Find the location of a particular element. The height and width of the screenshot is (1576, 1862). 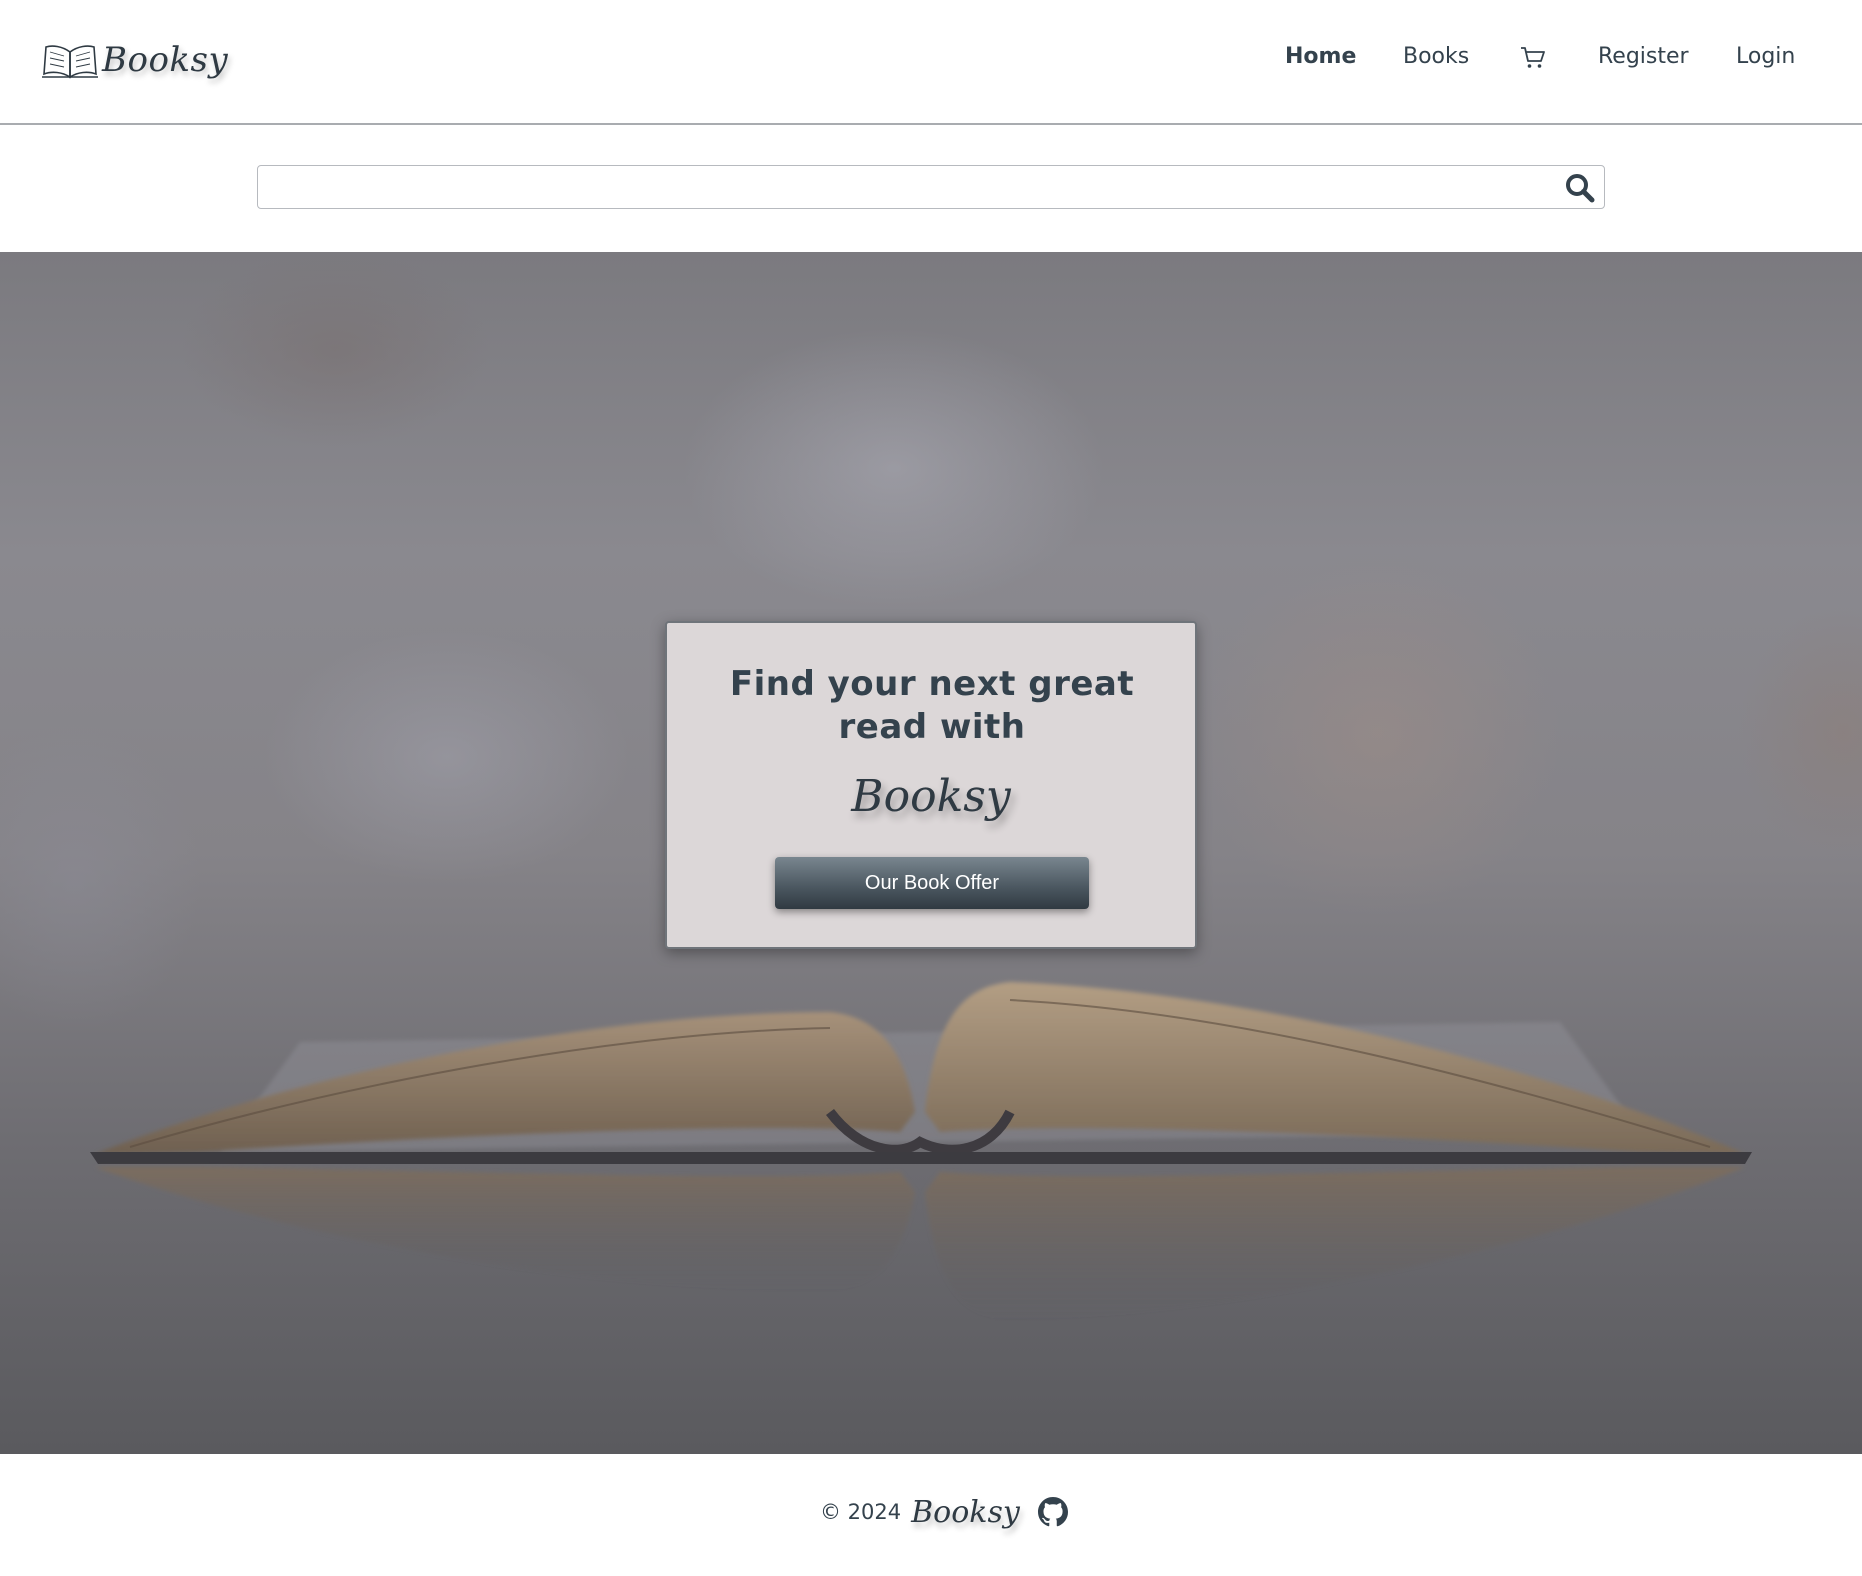

brand-logo: Booksy is located at coordinates (135, 60).